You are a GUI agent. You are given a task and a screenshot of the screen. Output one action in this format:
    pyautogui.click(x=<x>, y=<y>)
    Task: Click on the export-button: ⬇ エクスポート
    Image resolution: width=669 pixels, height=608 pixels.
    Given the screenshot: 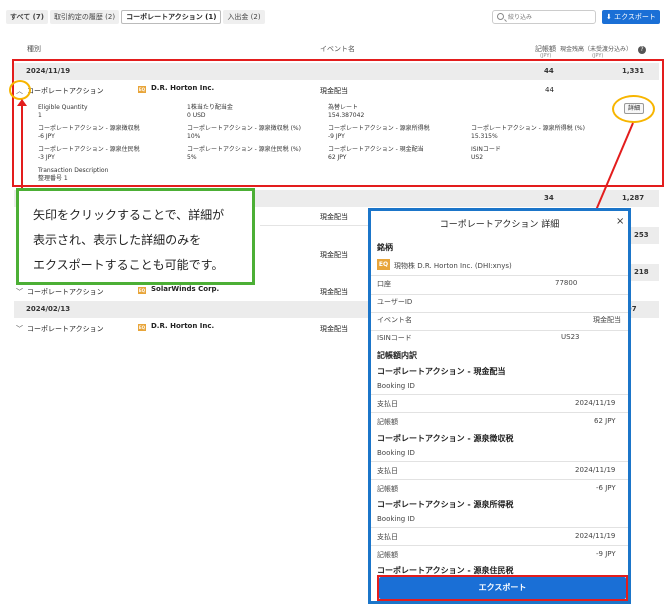 What is the action you would take?
    pyautogui.click(x=631, y=17)
    